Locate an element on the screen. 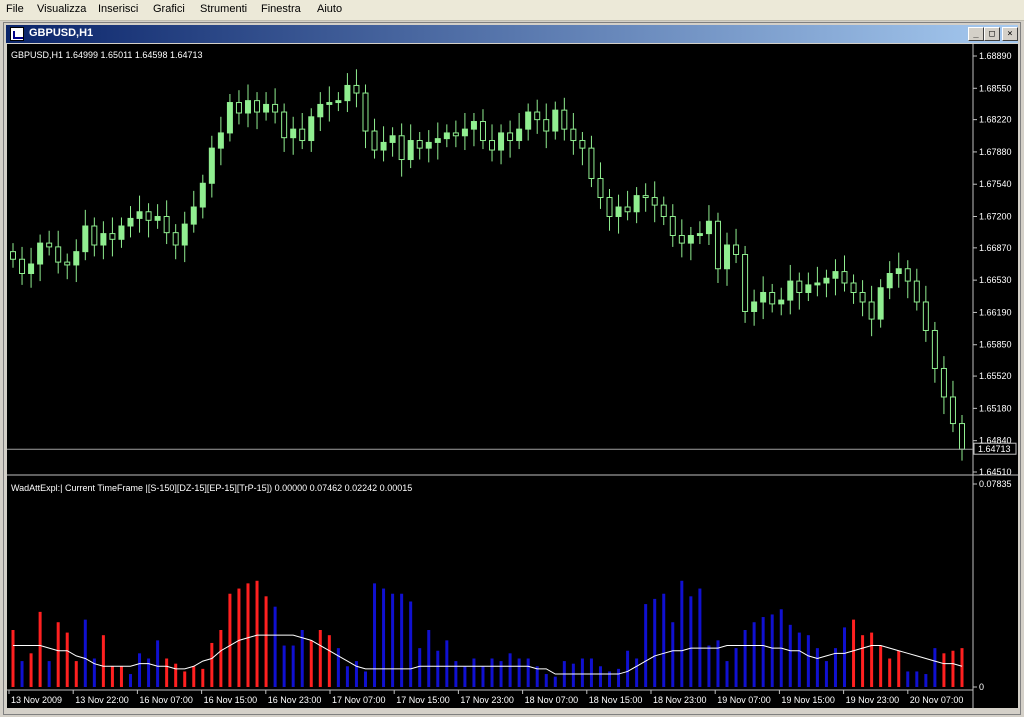 The image size is (1024, 717). price-tick-label: 1.65850 is located at coordinates (995, 345).